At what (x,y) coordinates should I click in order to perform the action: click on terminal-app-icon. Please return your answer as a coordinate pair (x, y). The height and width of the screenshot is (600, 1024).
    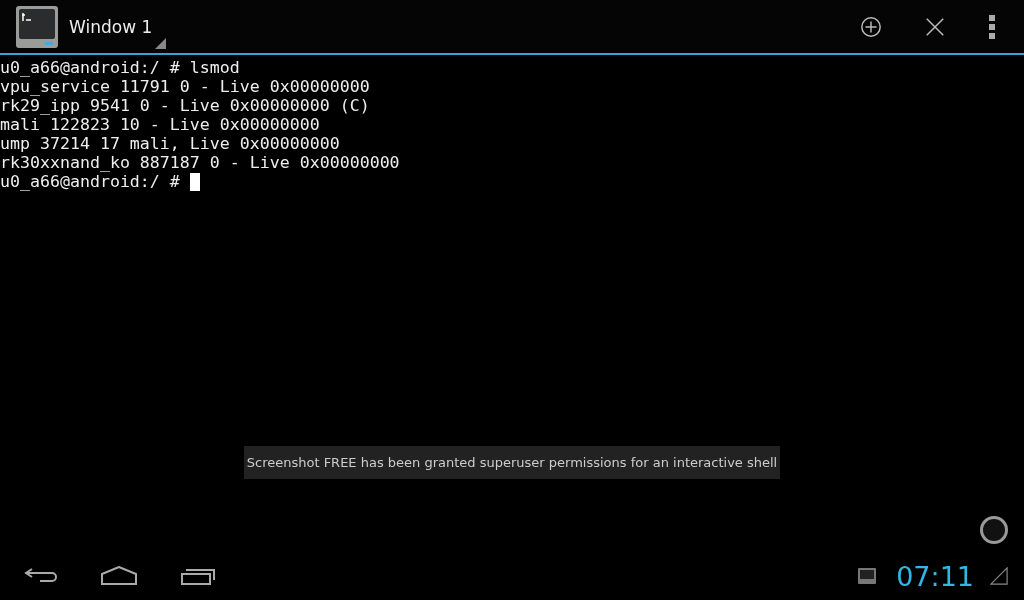
    Looking at the image, I should click on (37, 26).